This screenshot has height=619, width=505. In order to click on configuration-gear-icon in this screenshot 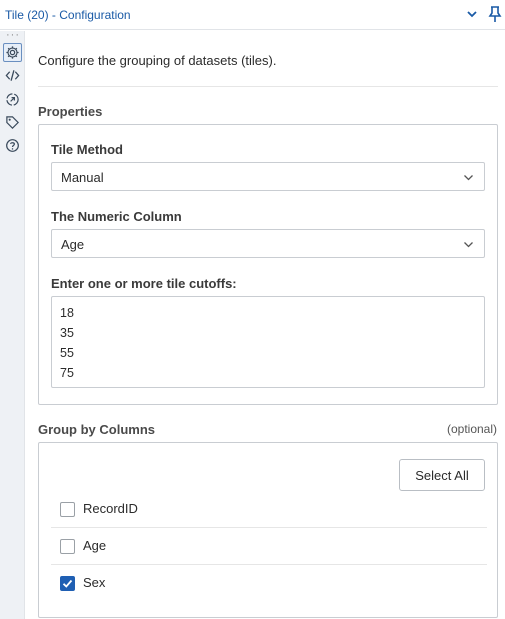, I will do `click(12, 52)`.